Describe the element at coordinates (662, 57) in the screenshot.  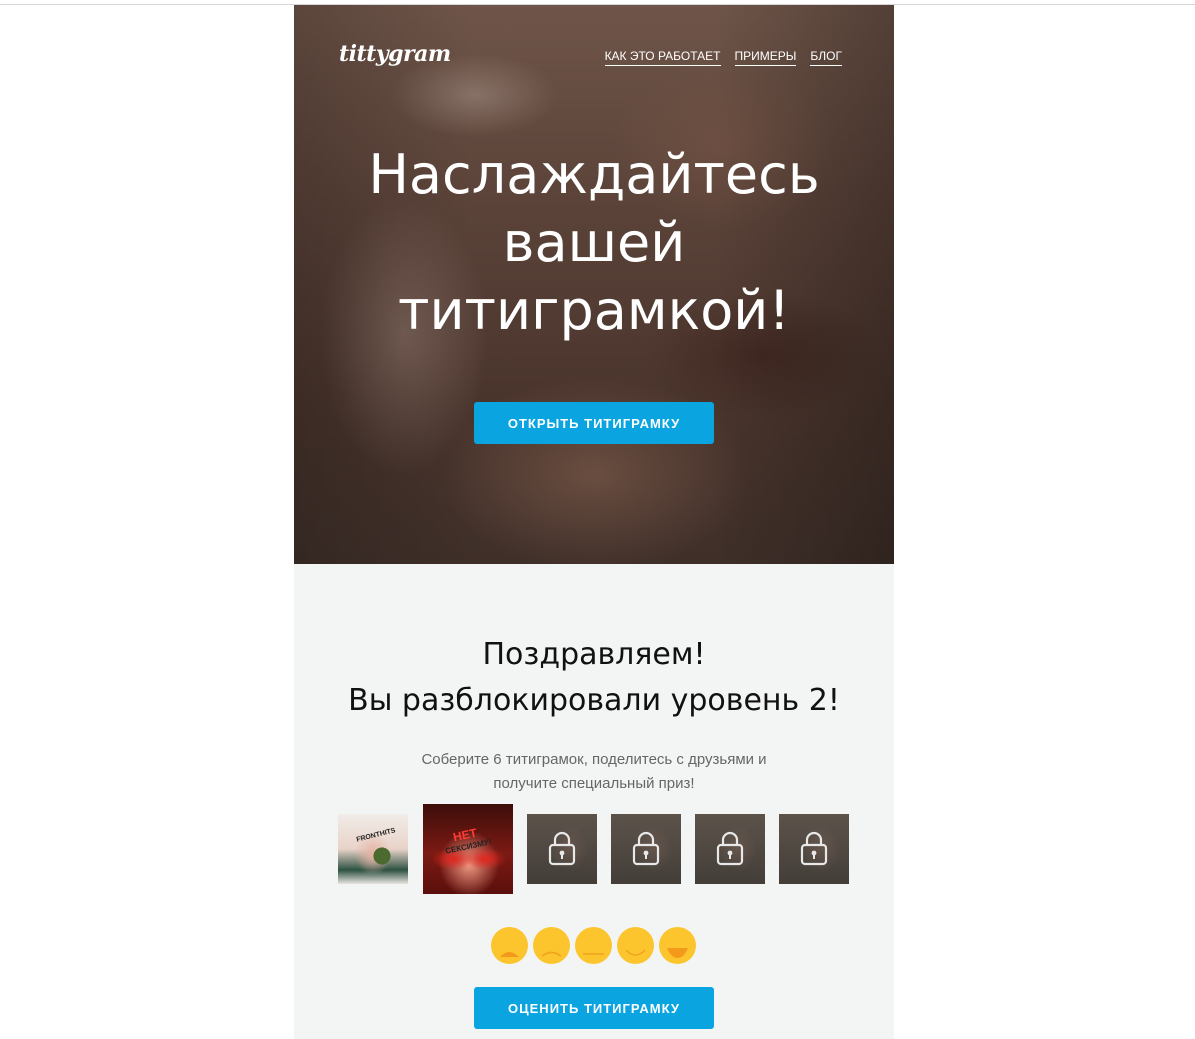
I see `nav-link-how-it-works: КАК ЭТО РАБОТАЕТ` at that location.